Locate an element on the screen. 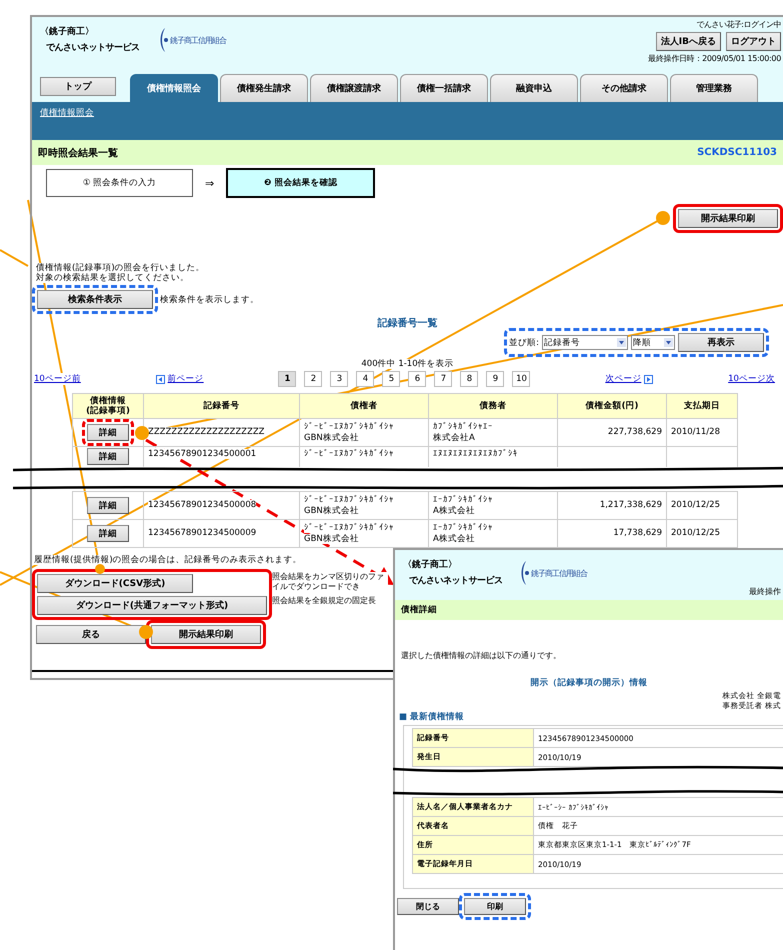  screen-id: SCKDSC11103 is located at coordinates (737, 152).